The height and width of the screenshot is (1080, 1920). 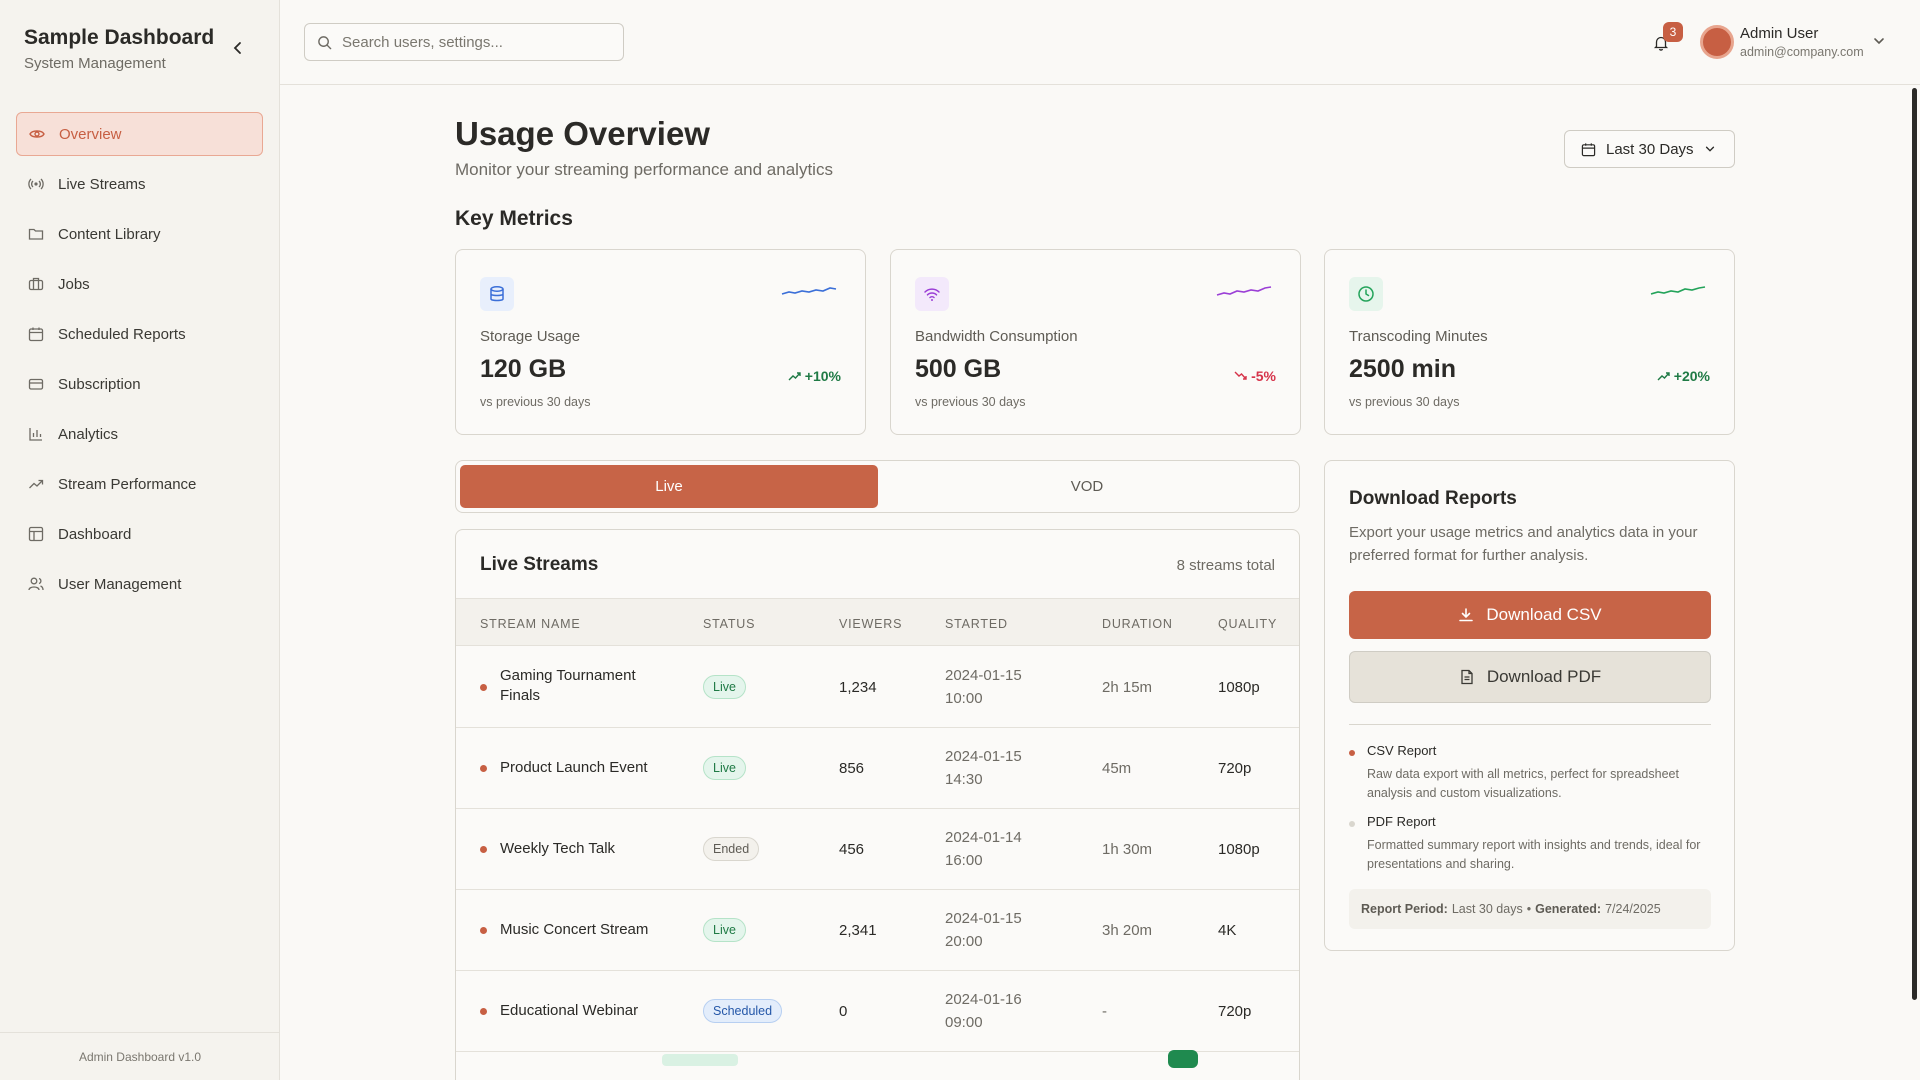 I want to click on user-email: admin@company.com, so click(x=1802, y=52).